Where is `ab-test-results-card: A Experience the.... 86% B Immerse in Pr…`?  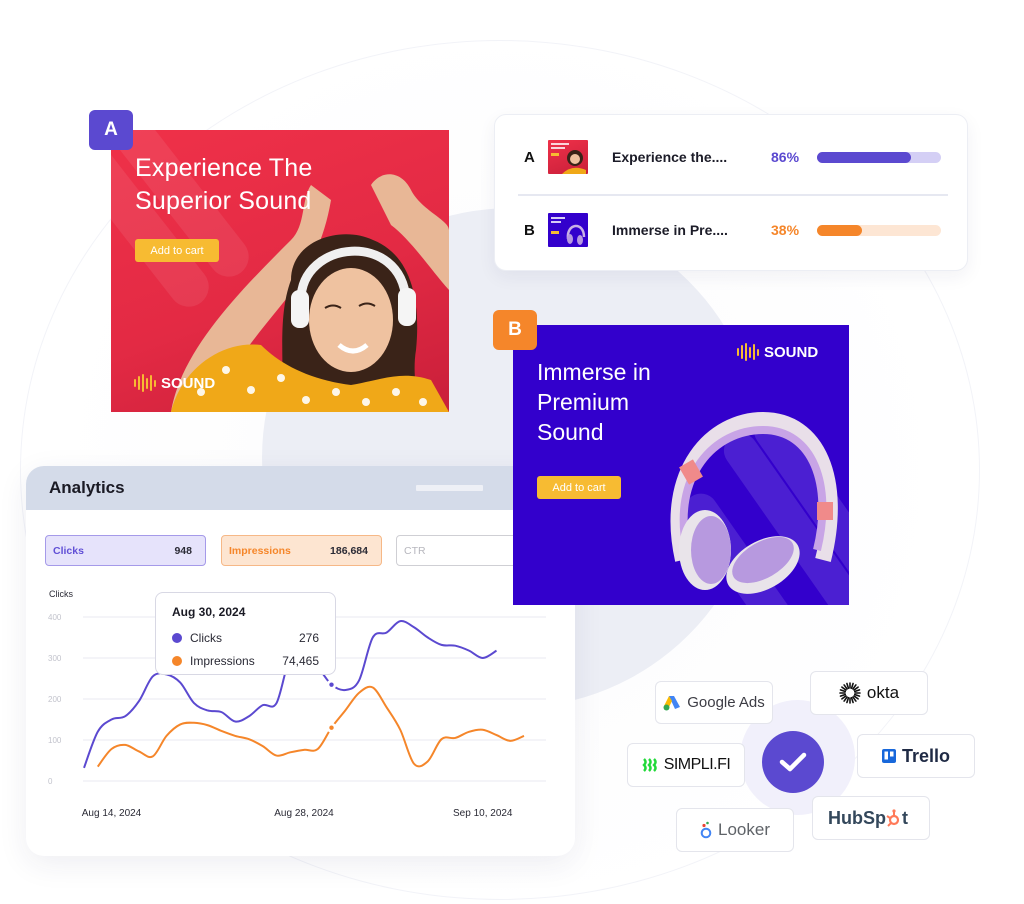
ab-test-results-card: A Experience the.... 86% B Immerse in Pr… is located at coordinates (731, 192).